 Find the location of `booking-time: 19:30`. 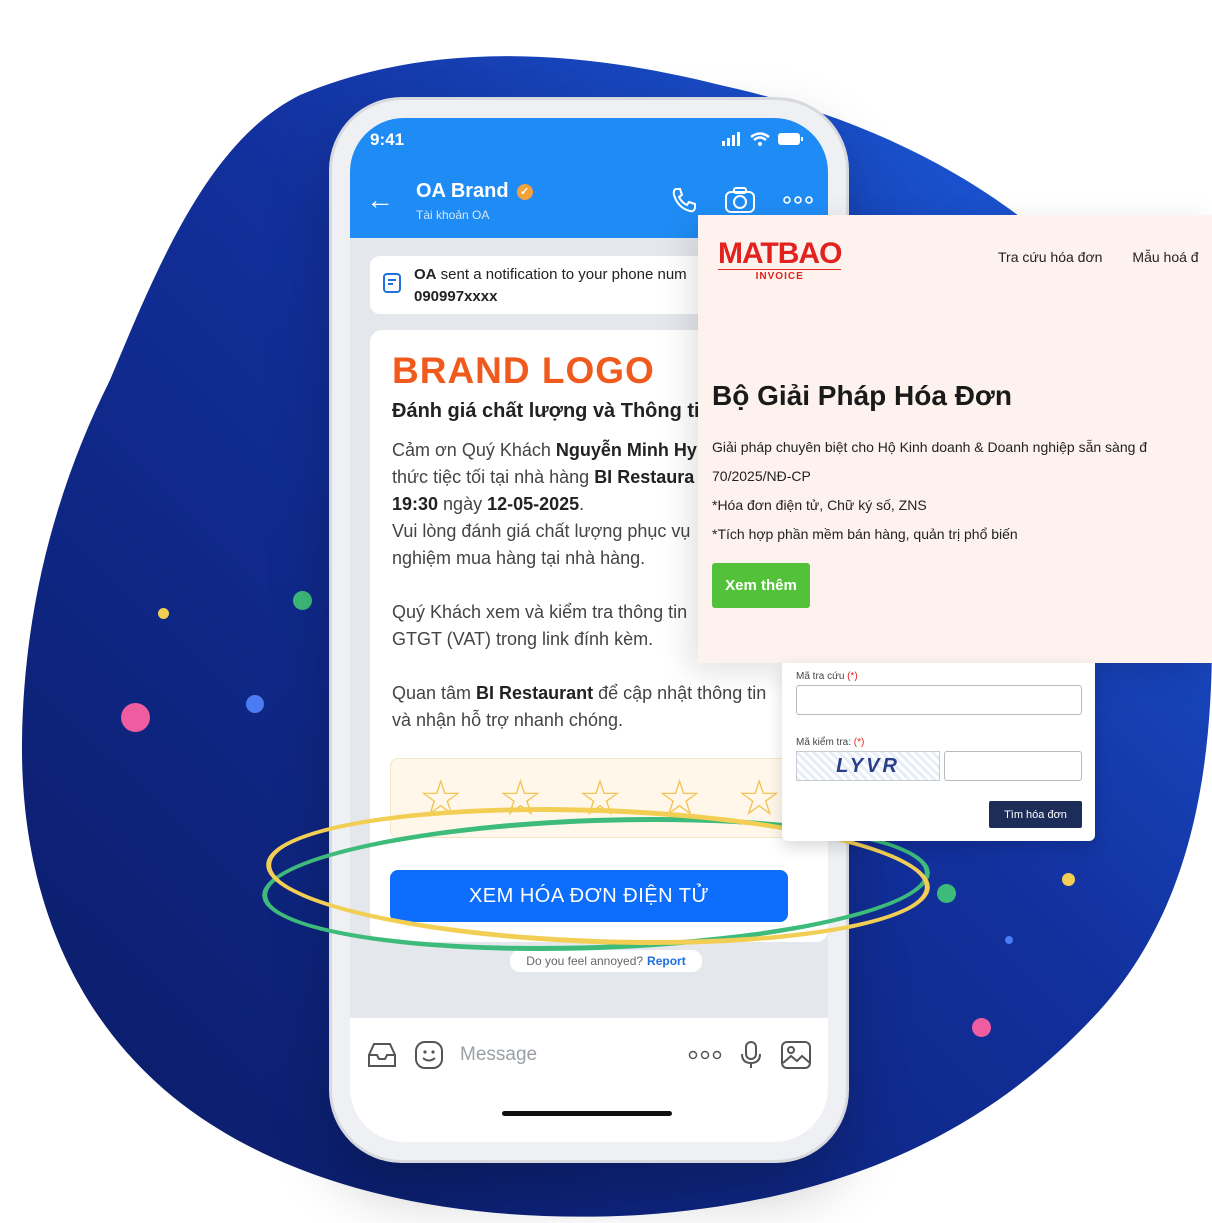

booking-time: 19:30 is located at coordinates (415, 504).